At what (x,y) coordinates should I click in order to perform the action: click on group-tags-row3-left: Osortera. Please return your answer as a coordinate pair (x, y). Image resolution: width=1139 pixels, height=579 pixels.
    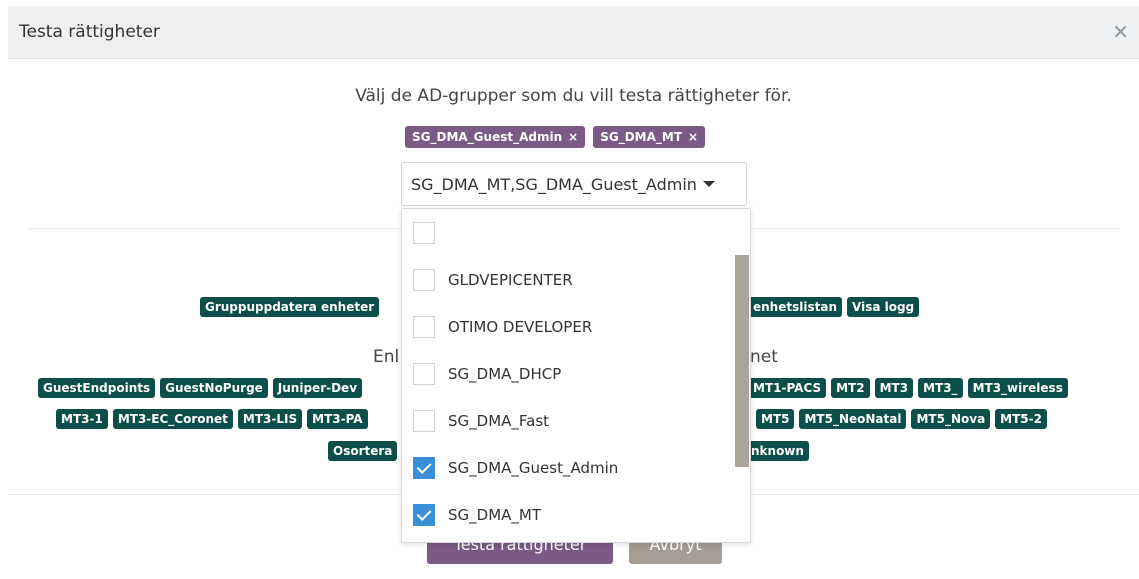
    Looking at the image, I should click on (363, 451).